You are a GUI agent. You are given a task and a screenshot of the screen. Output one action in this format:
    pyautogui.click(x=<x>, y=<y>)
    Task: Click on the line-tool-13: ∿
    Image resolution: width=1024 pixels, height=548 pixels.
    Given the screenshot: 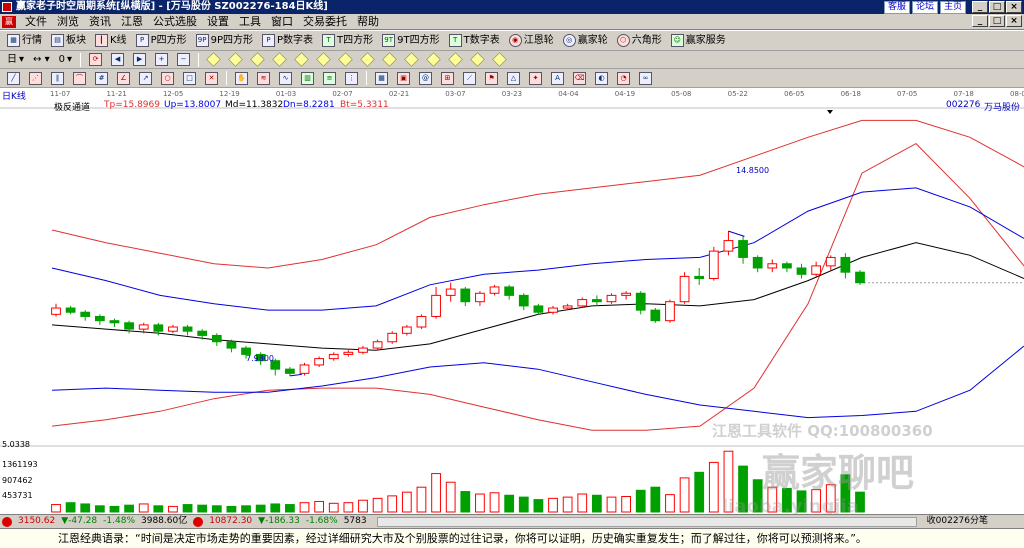 What is the action you would take?
    pyautogui.click(x=285, y=78)
    